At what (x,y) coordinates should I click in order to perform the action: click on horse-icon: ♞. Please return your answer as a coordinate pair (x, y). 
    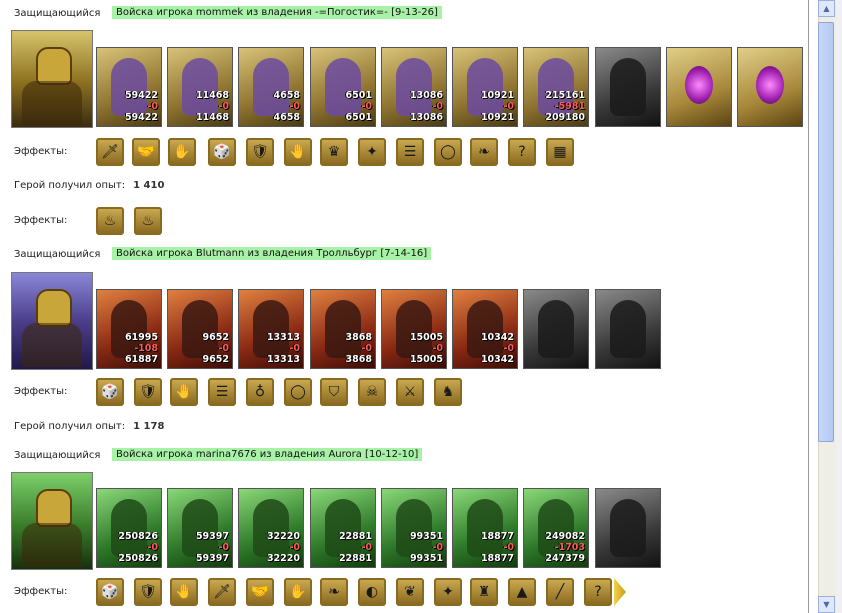
    Looking at the image, I should click on (448, 392).